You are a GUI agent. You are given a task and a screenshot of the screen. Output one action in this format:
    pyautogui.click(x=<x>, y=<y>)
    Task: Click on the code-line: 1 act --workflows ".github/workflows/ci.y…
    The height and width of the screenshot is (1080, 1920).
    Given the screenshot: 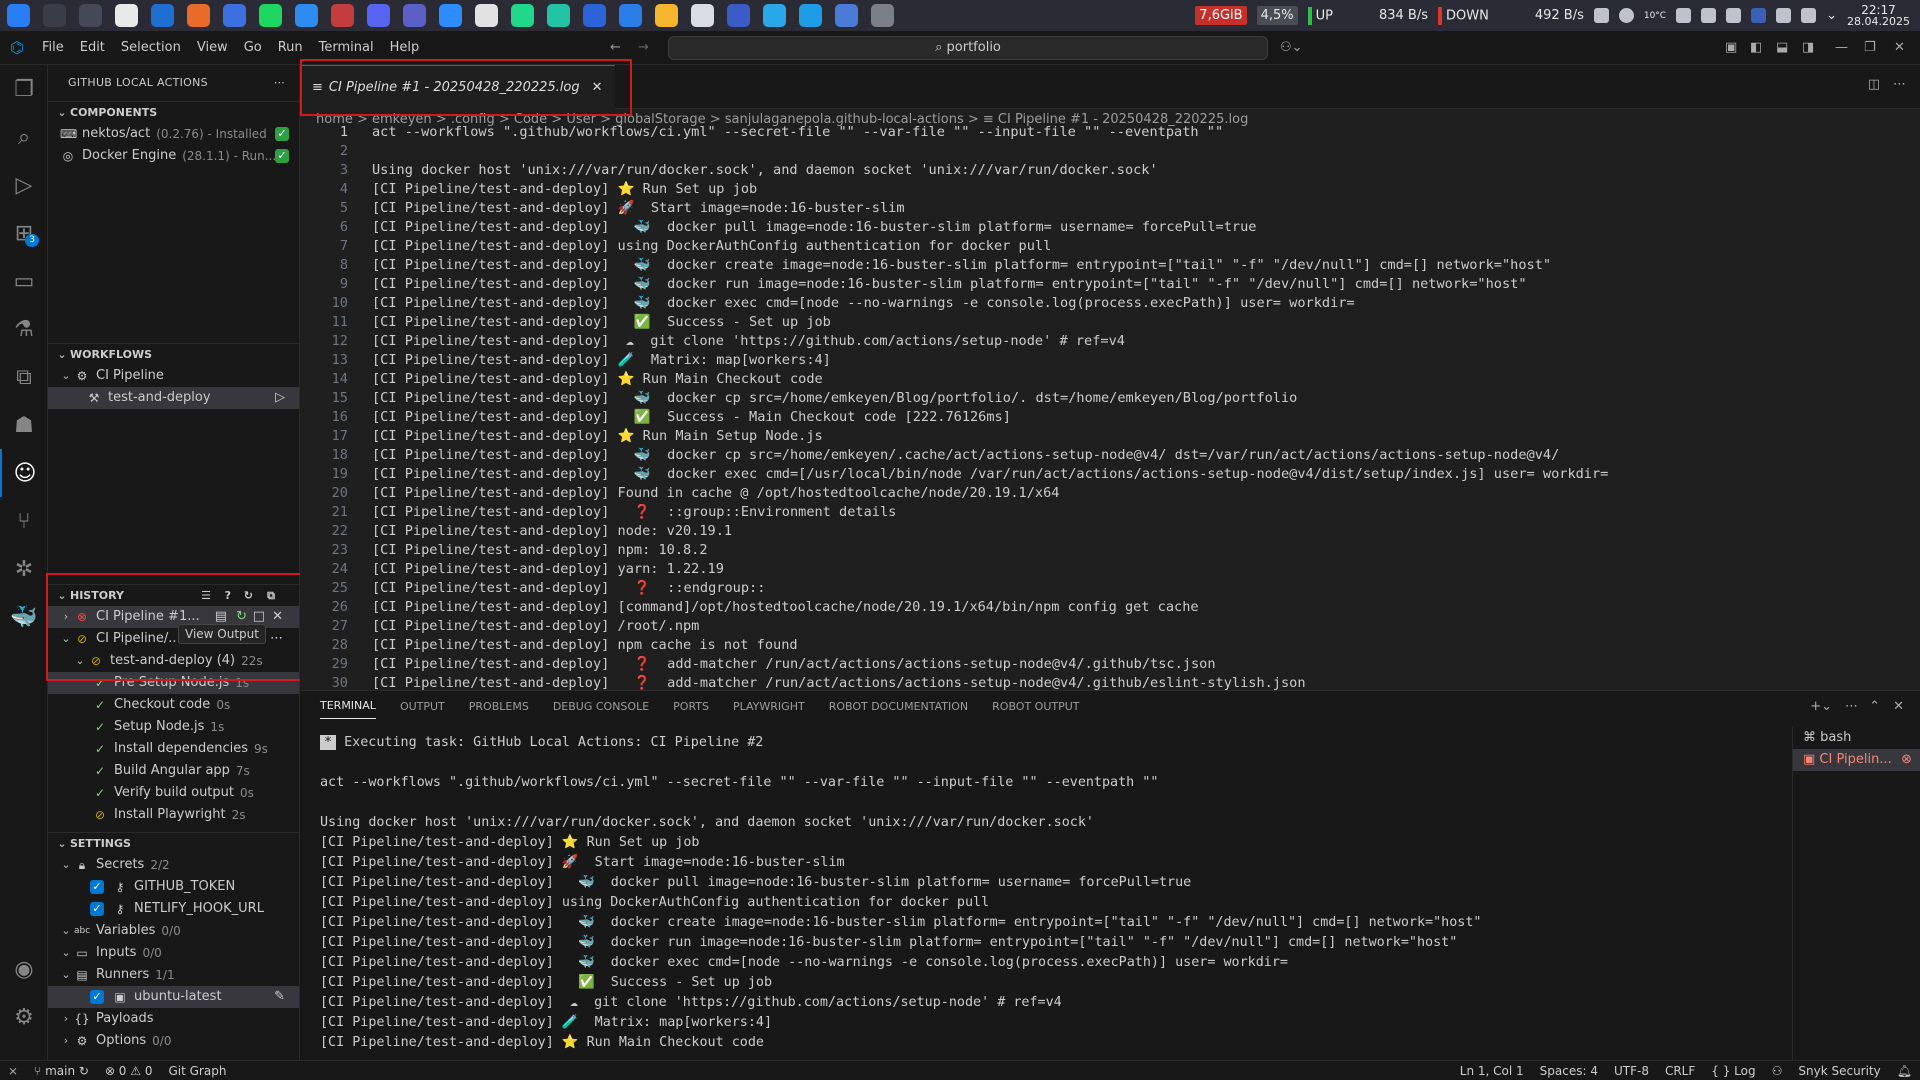 What is the action you would take?
    pyautogui.click(x=1110, y=132)
    